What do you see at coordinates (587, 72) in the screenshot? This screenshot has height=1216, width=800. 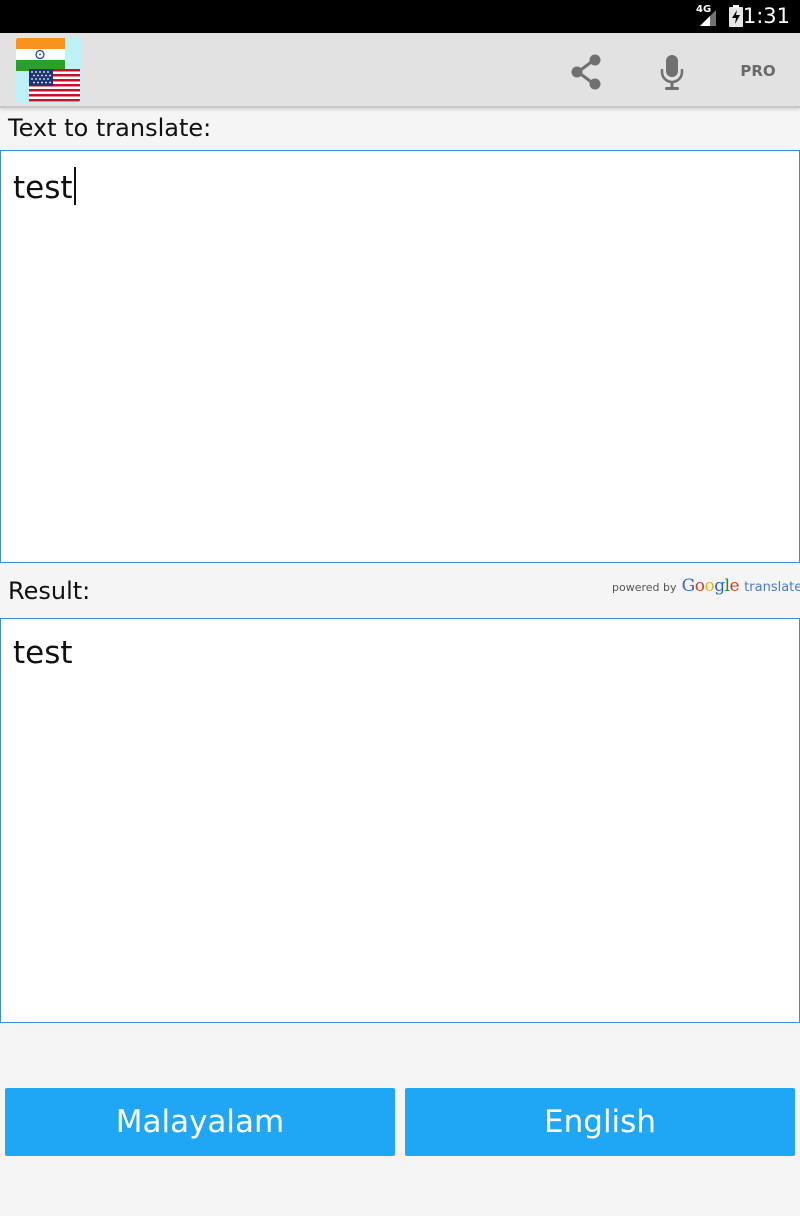 I see `share-icon` at bounding box center [587, 72].